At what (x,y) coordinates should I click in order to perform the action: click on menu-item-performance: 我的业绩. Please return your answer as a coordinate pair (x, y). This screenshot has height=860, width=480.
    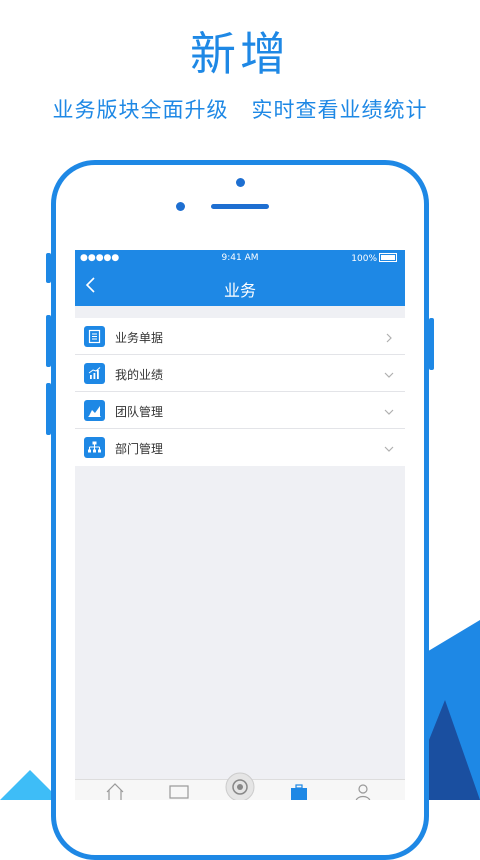
    Looking at the image, I should click on (240, 373).